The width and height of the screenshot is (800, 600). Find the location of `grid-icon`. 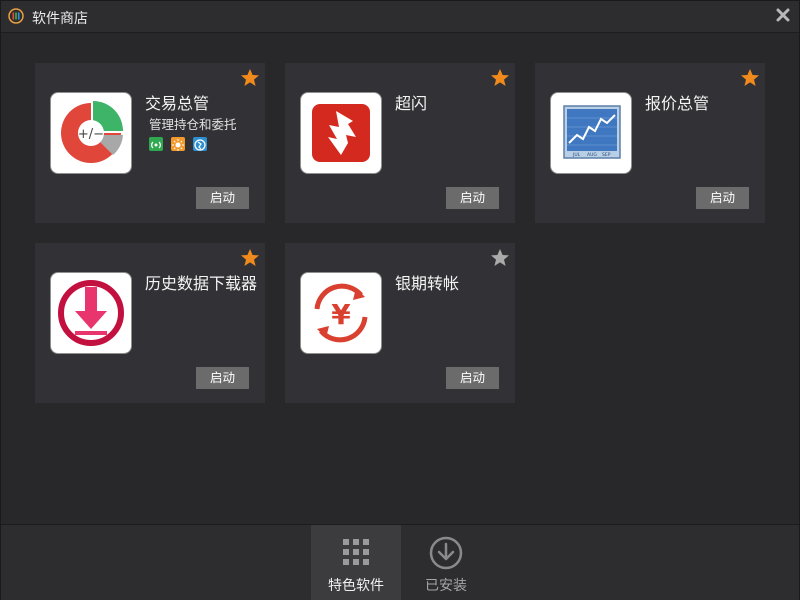

grid-icon is located at coordinates (356, 552).